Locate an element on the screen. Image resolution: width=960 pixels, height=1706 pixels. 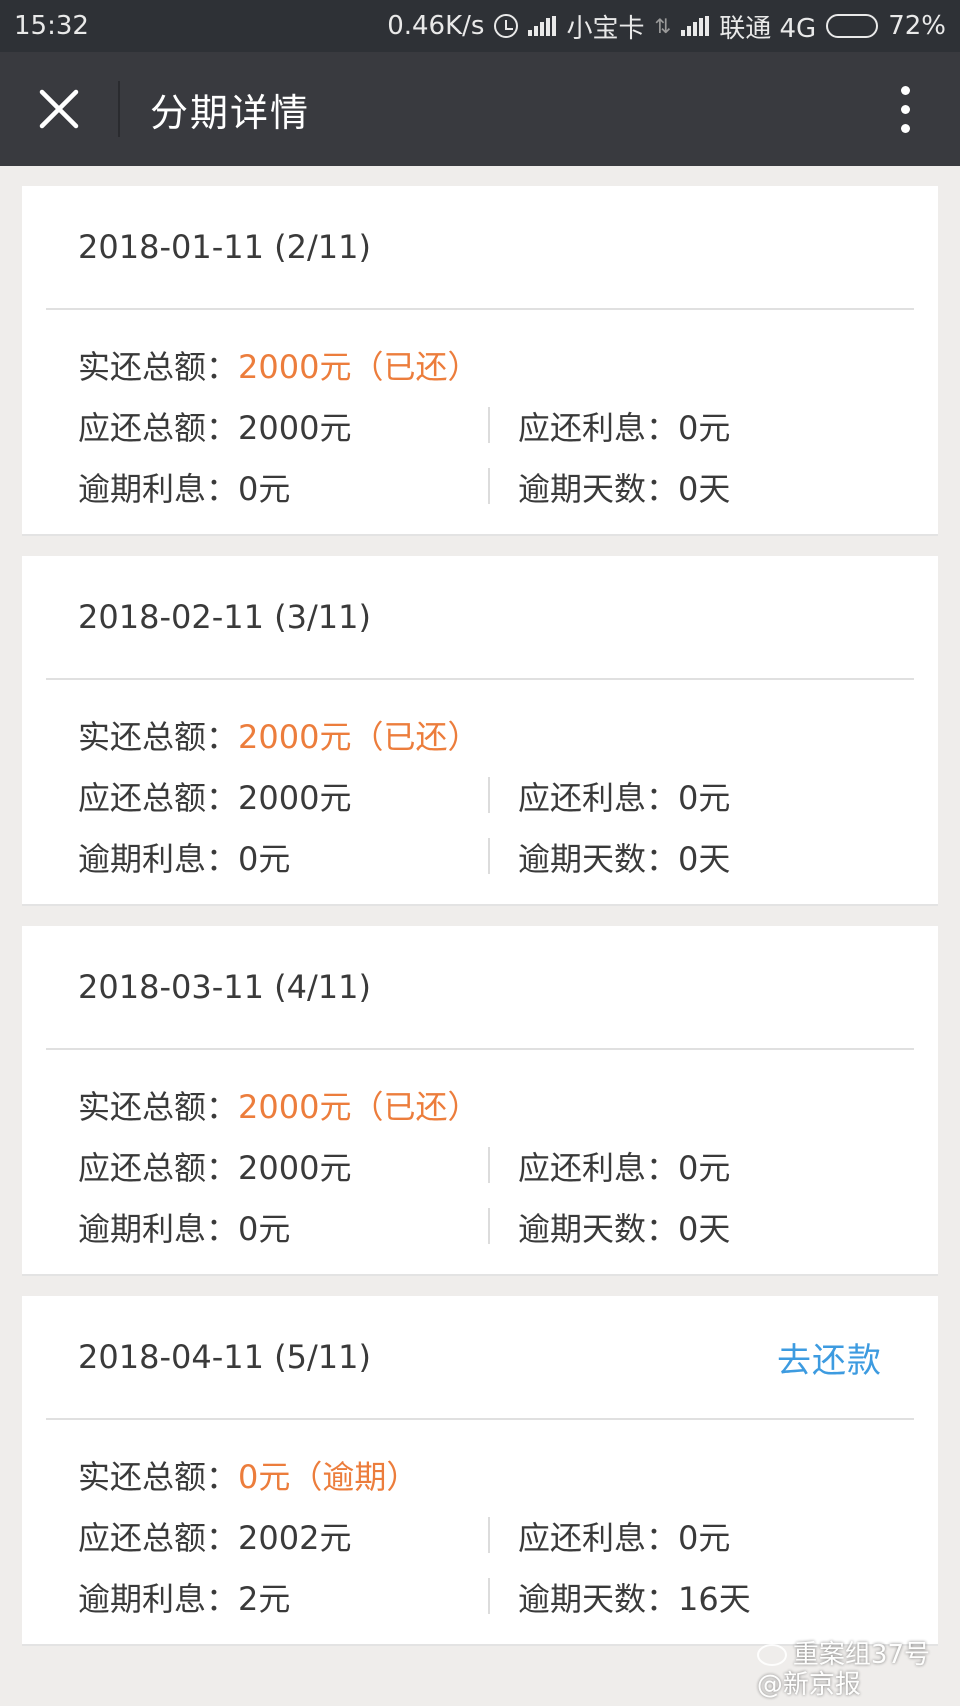
card-header: 2018-02-11 (3/11) is located at coordinates (480, 617).